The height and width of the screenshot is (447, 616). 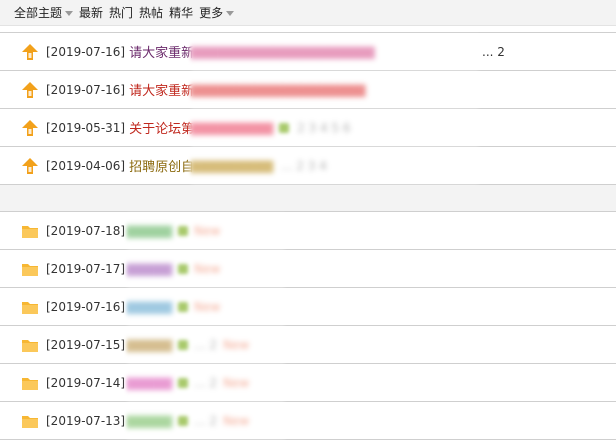 What do you see at coordinates (121, 12) in the screenshot?
I see `filter-hot: 热门` at bounding box center [121, 12].